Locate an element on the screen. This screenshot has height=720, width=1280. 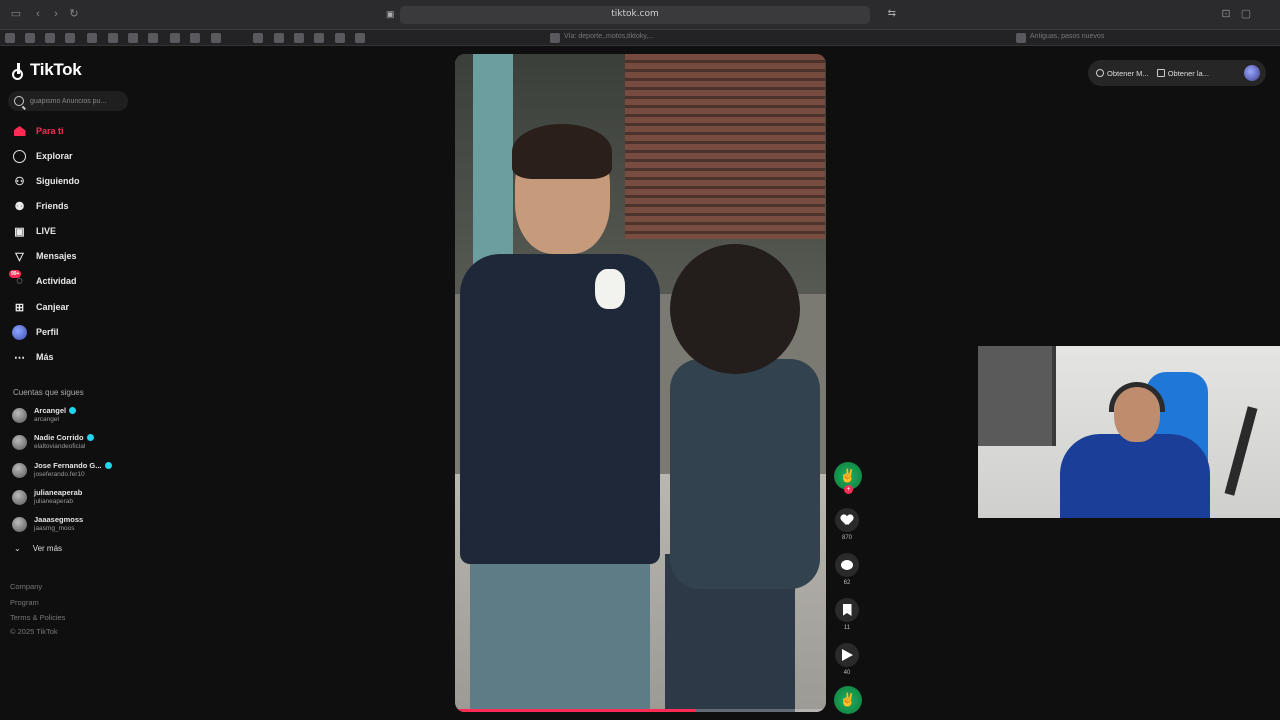
messages-icon: ▽ is located at coordinates (19, 256).